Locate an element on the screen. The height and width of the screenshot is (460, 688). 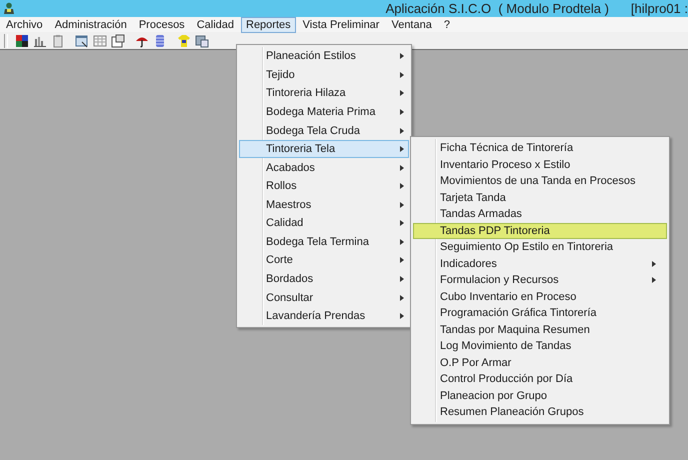
menu-item: Cubo Inventario en Proceso is located at coordinates (540, 296).